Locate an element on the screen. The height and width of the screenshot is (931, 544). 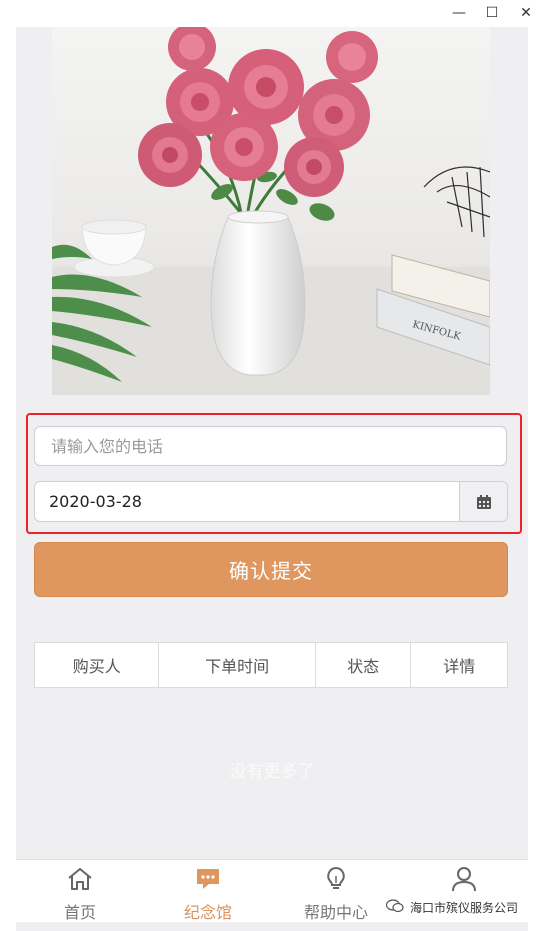
maximize-button: ☐ is located at coordinates (492, 13).